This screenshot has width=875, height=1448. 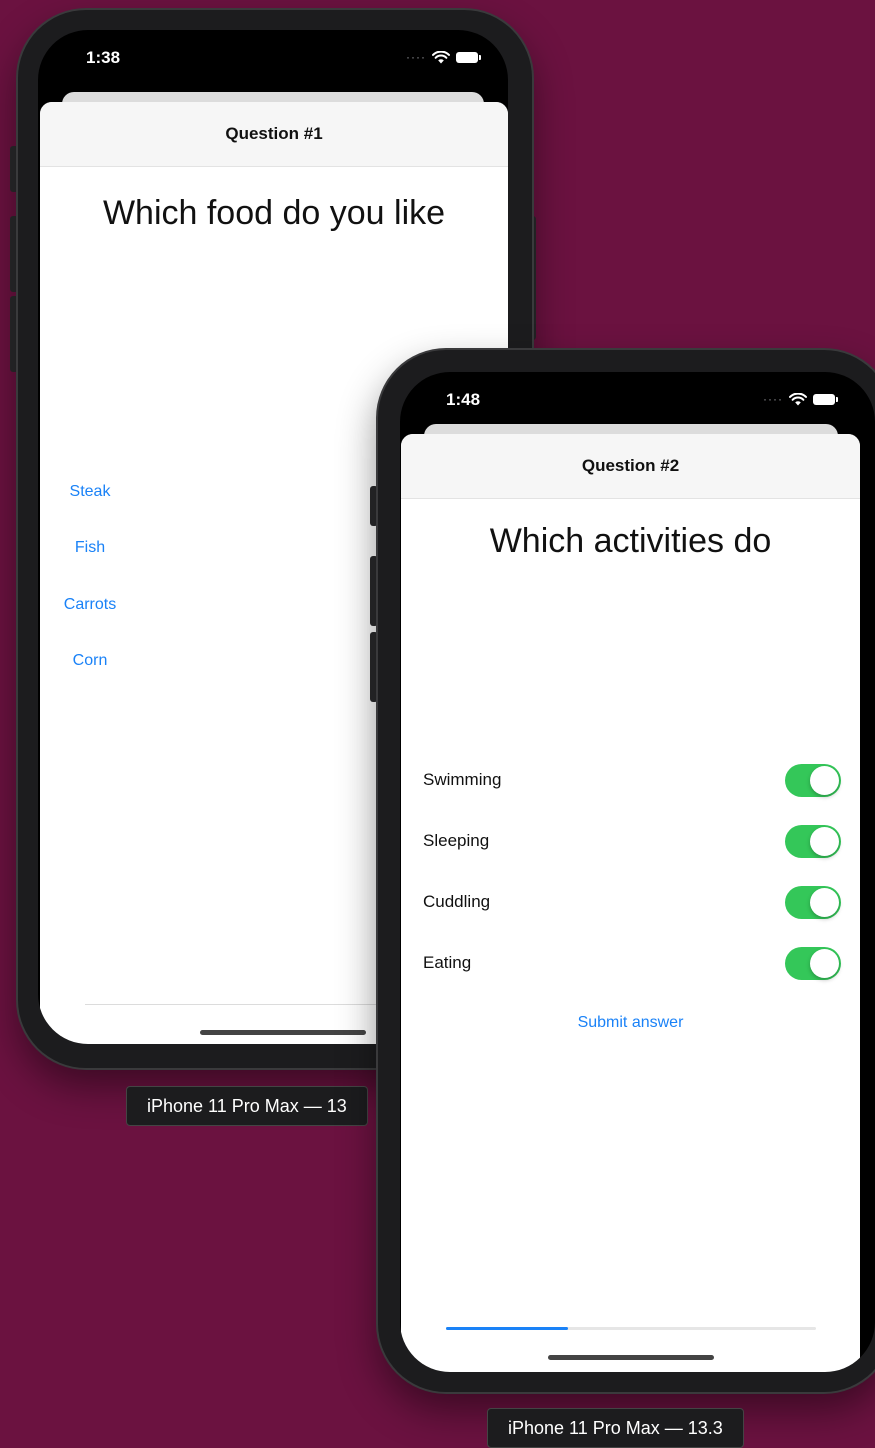 I want to click on activity-row-cuddling: Cuddling, so click(x=630, y=902).